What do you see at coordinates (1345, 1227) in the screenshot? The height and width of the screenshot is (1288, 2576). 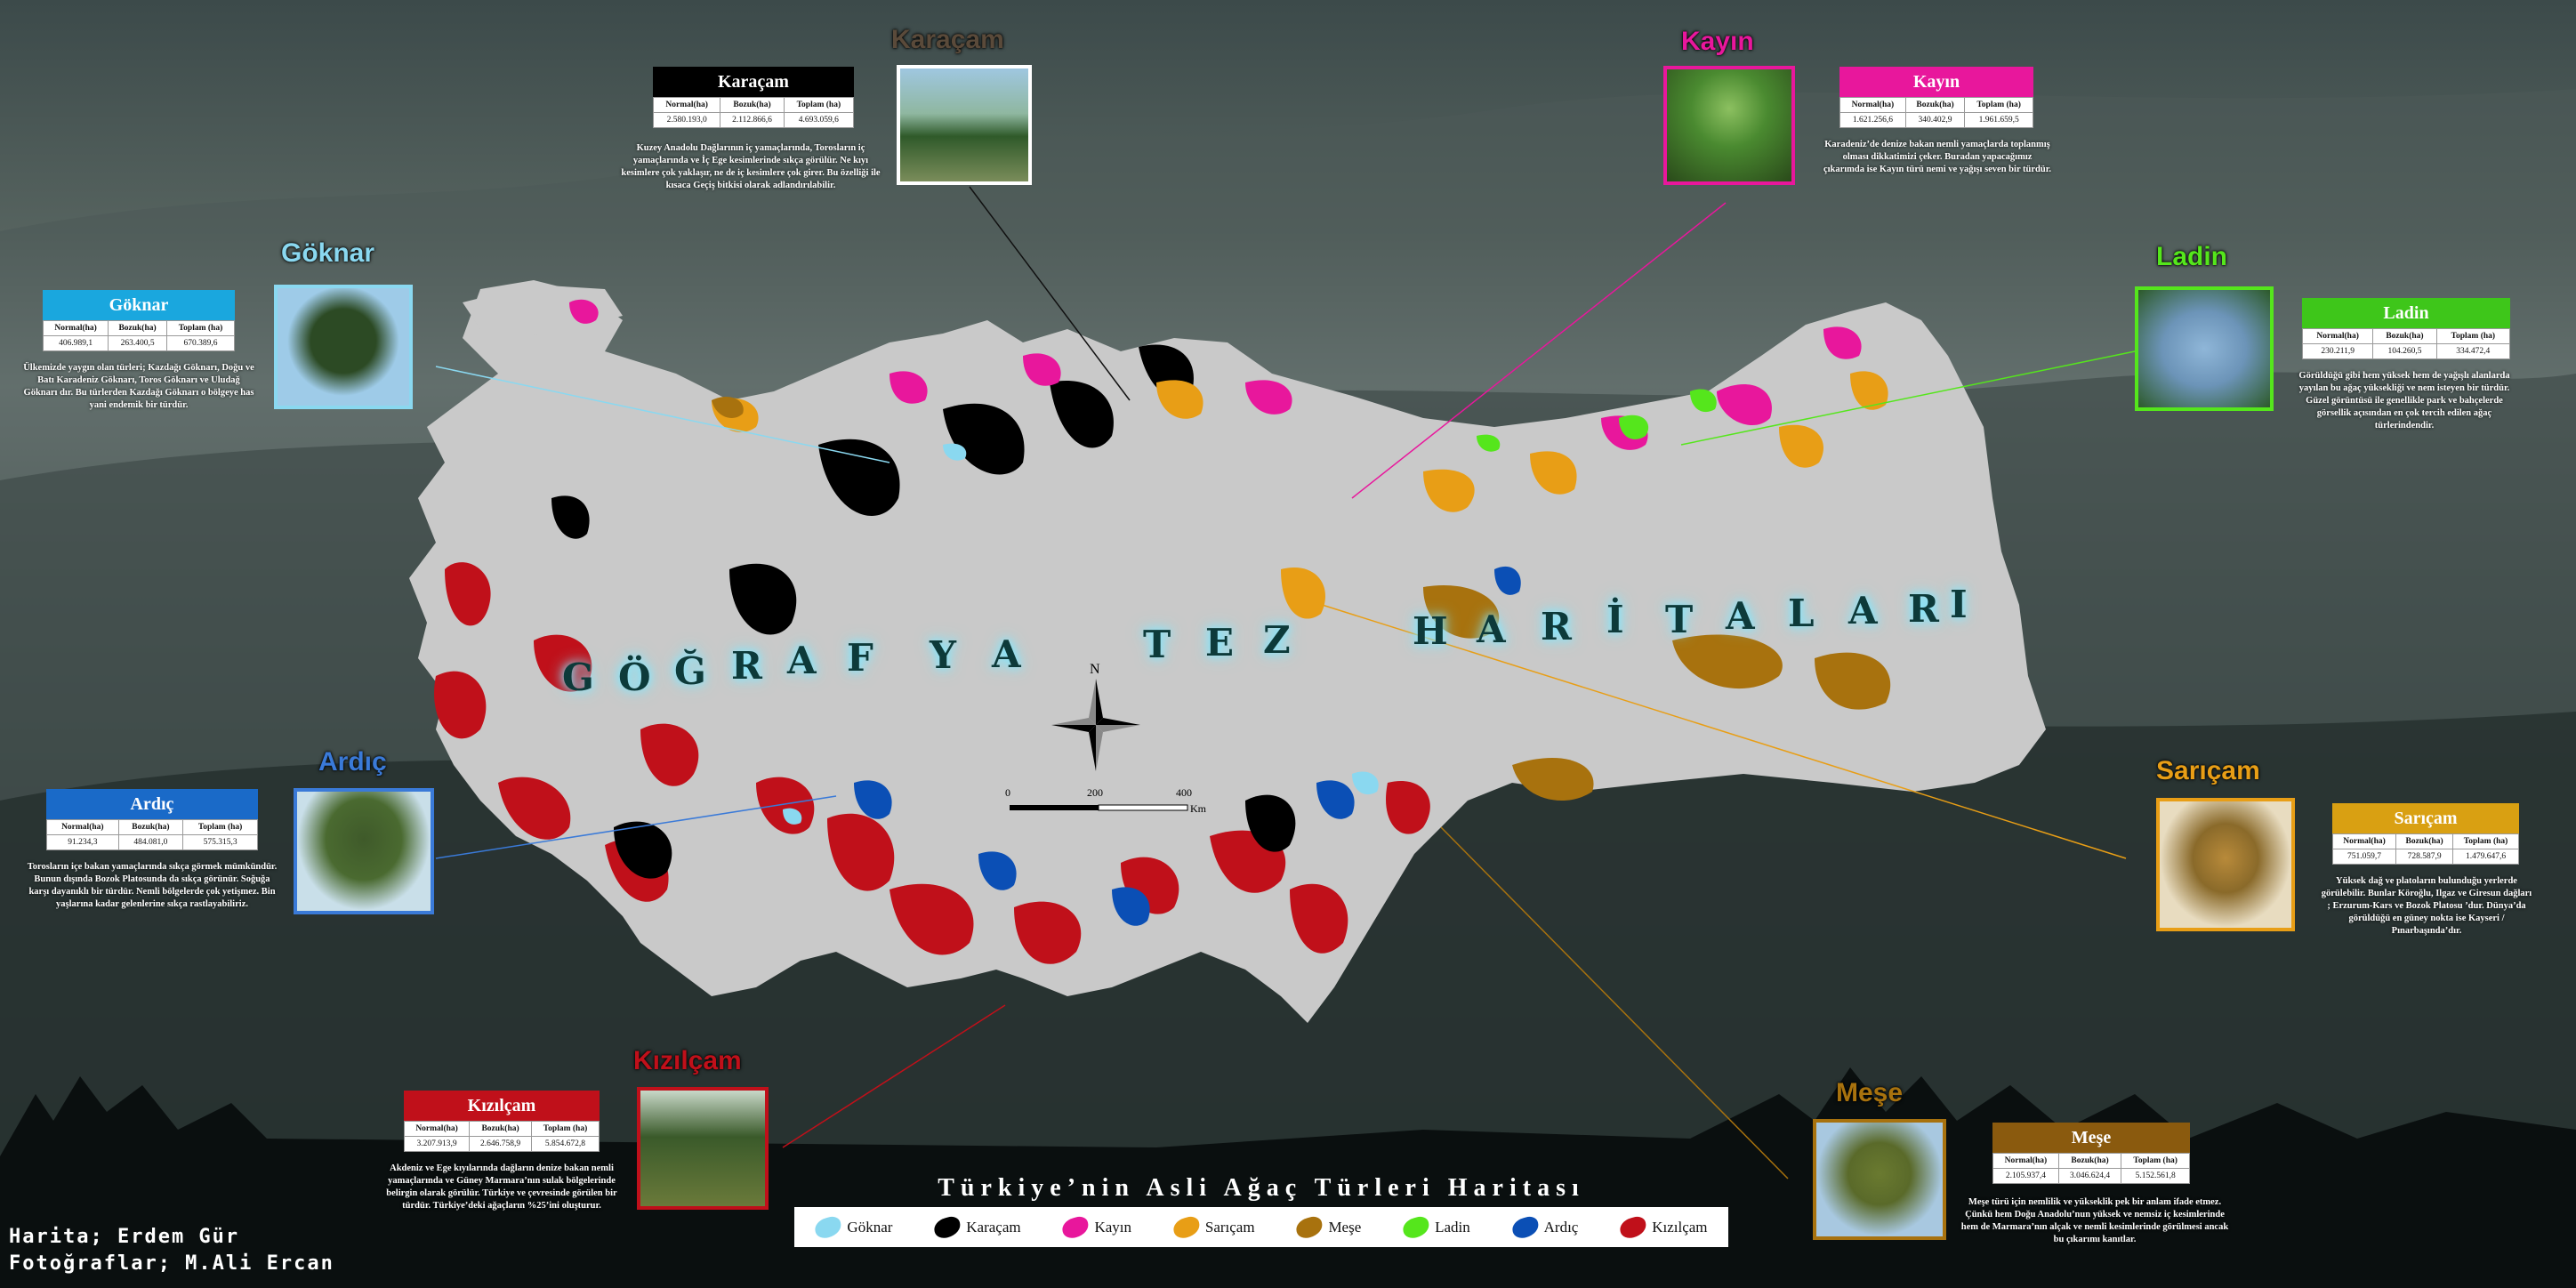 I see `legend-label: Meşe` at bounding box center [1345, 1227].